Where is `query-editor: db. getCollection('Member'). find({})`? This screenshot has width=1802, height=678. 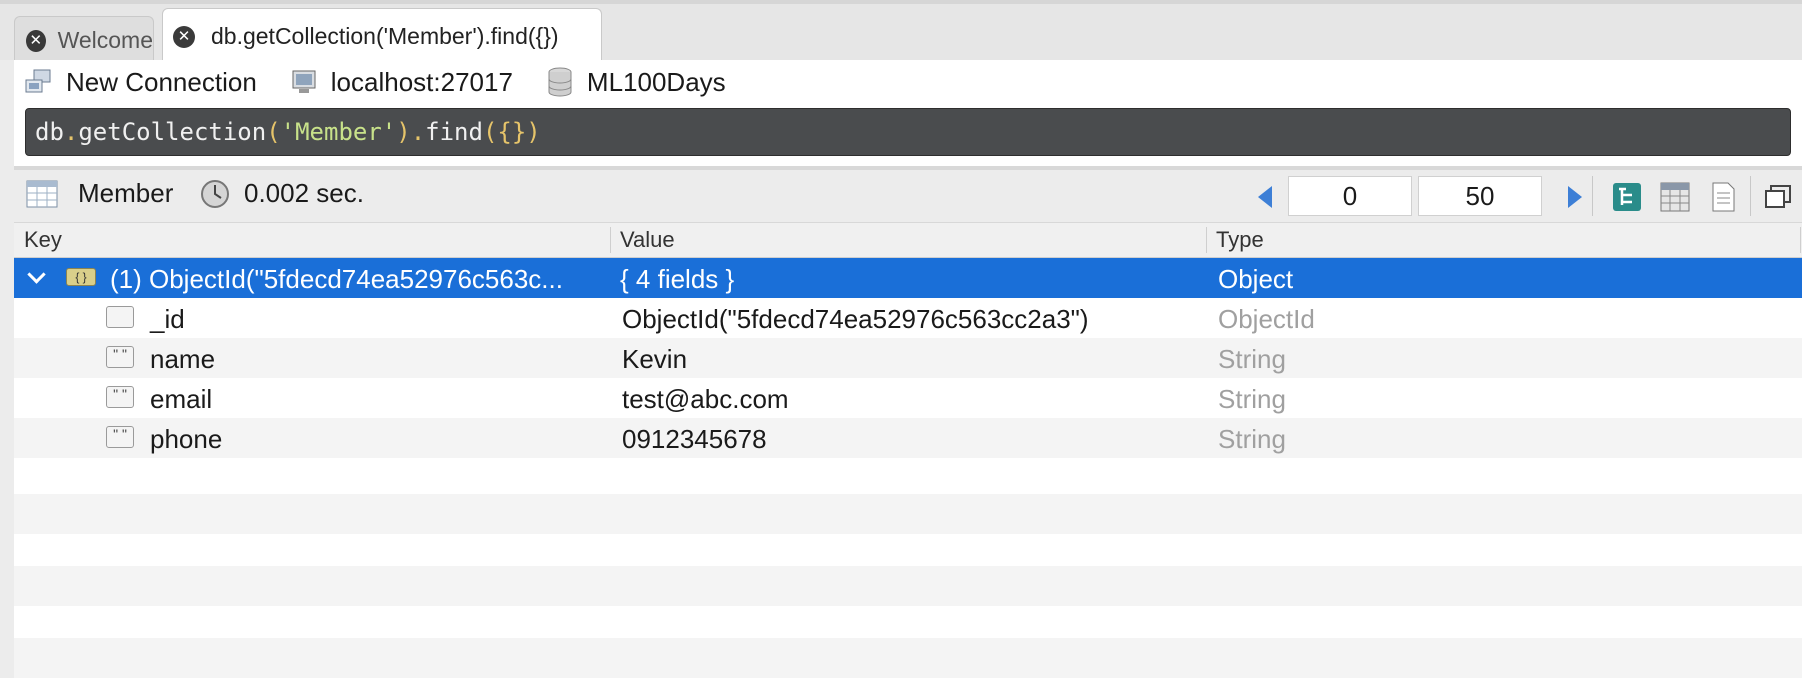 query-editor: db. getCollection('Member'). find({}) is located at coordinates (908, 132).